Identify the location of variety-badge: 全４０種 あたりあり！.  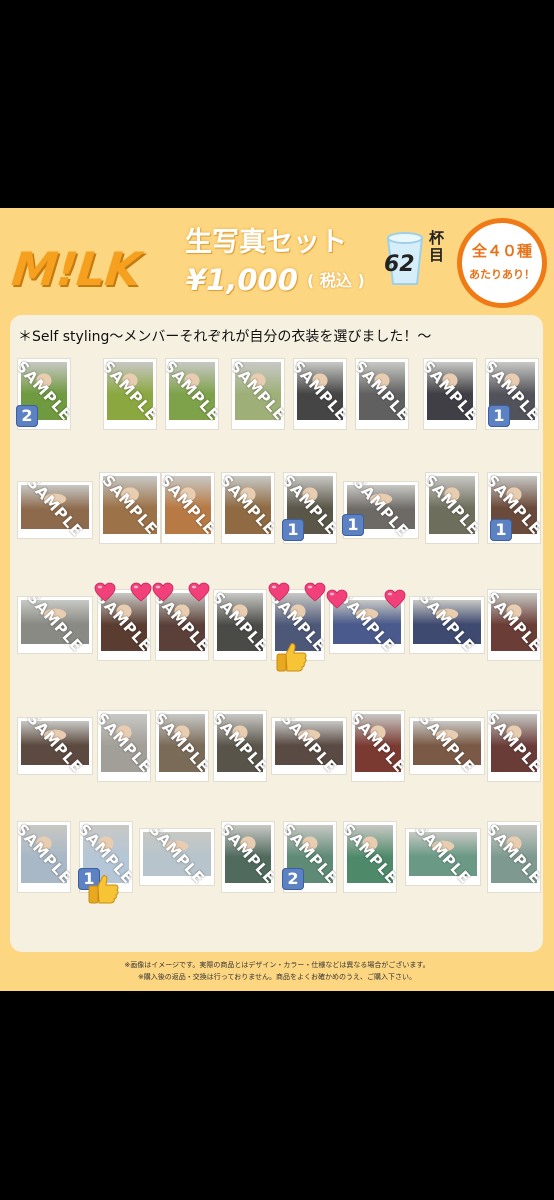
(502, 263).